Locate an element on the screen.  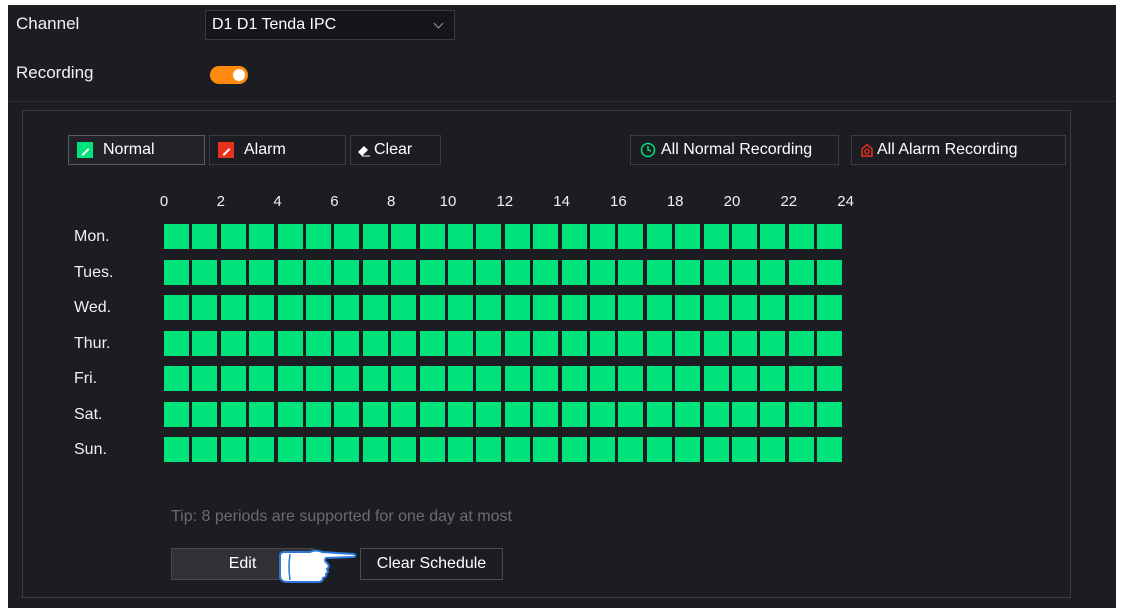
all-alarm-recording-button: All Alarm Recording is located at coordinates (958, 150).